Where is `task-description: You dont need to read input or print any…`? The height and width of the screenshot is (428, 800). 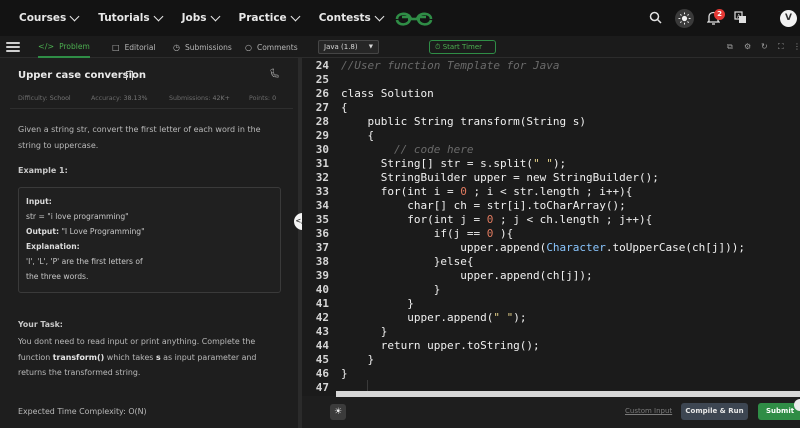
task-description: You dont need to read input or print any… is located at coordinates (137, 357).